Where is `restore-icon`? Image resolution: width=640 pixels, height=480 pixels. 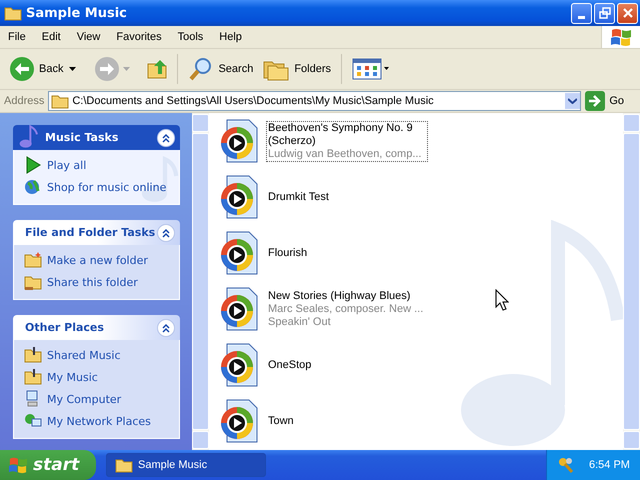 restore-icon is located at coordinates (604, 13).